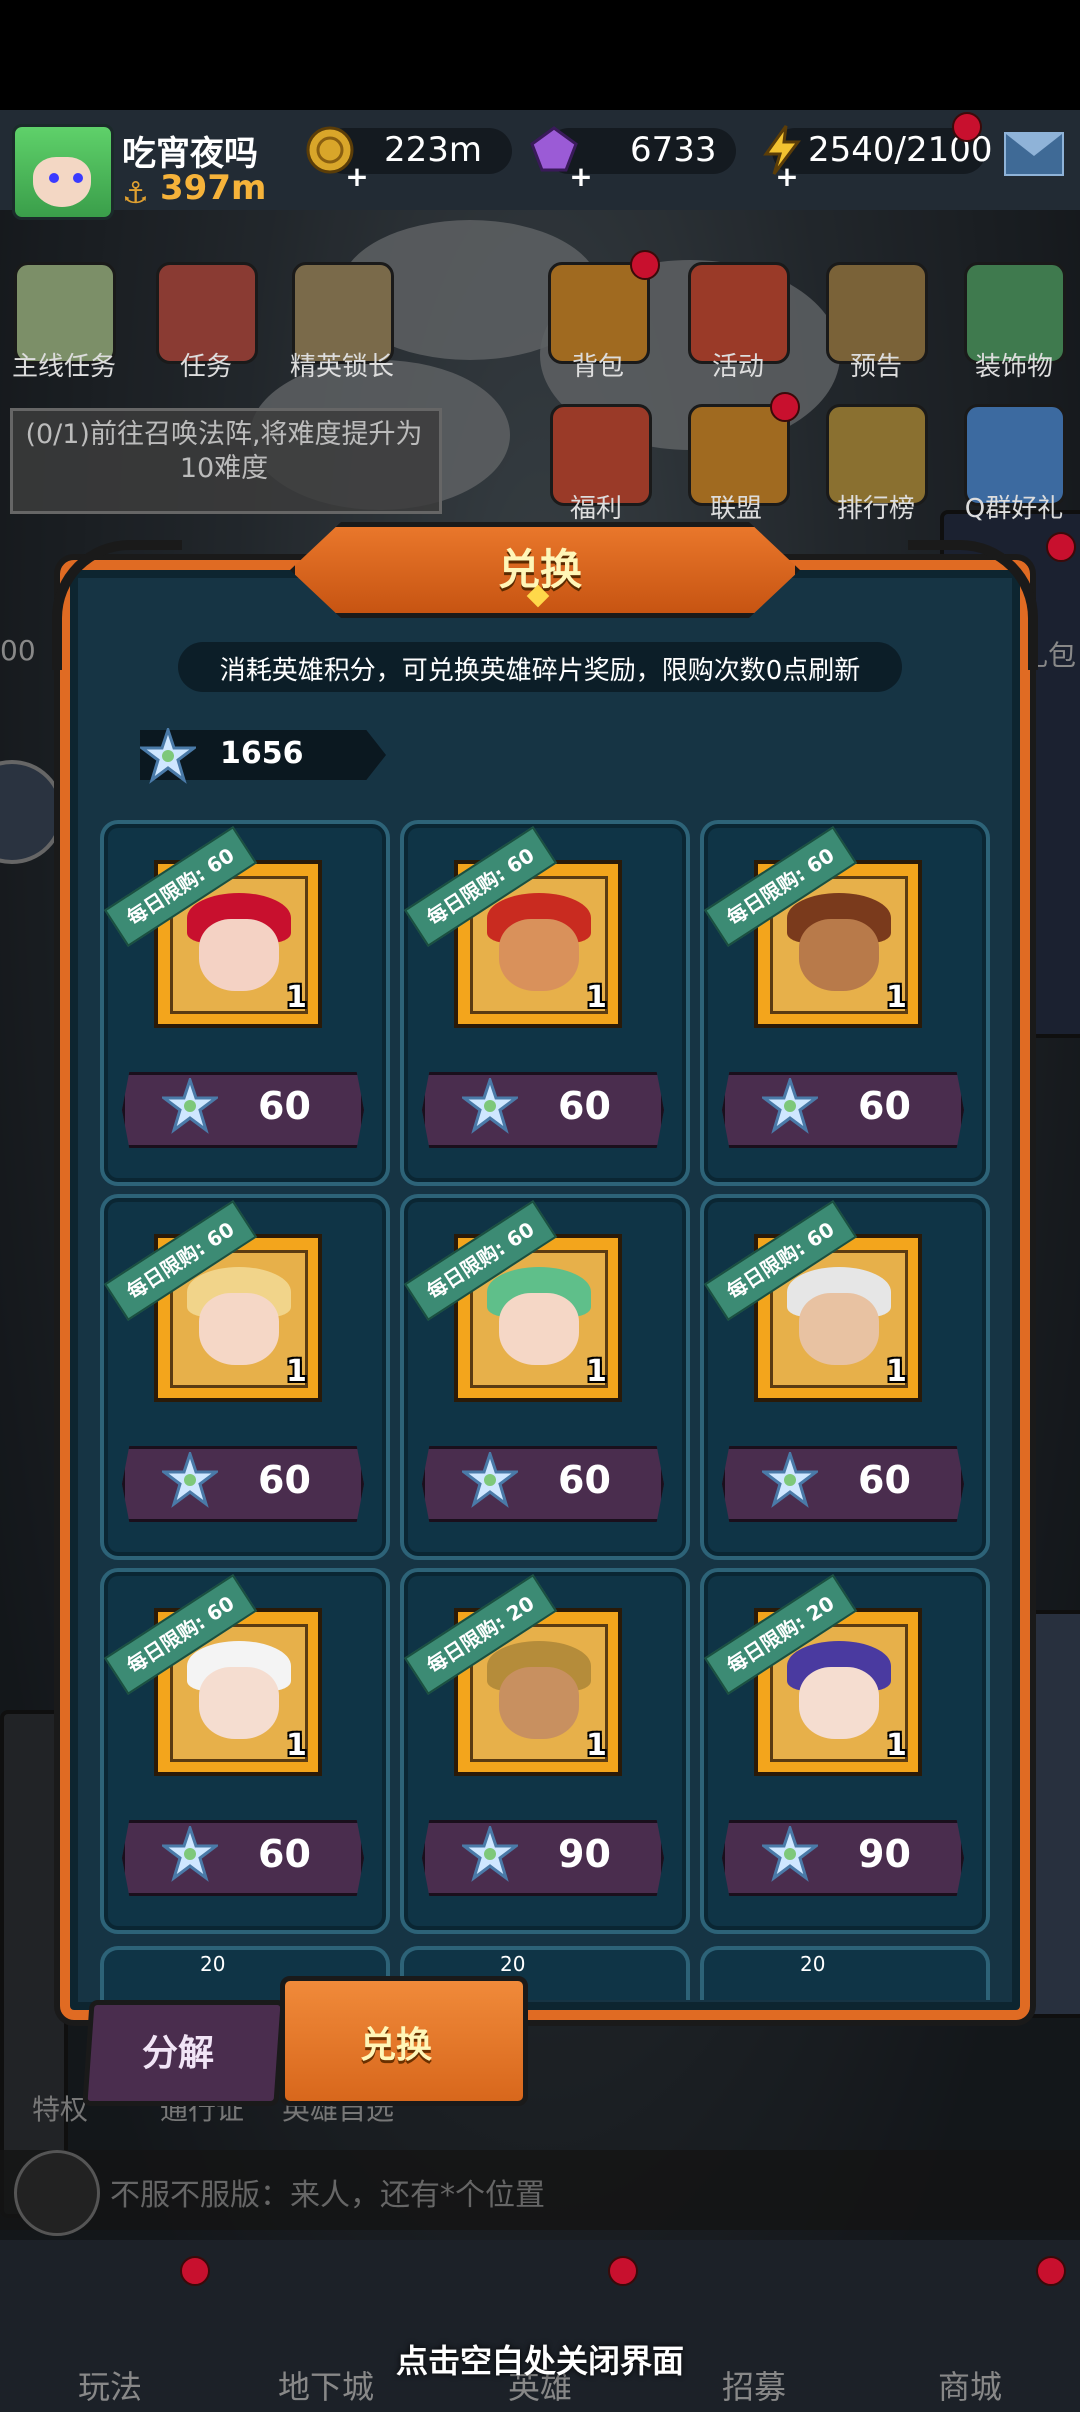 This screenshot has width=1080, height=2412. Describe the element at coordinates (540, 55) in the screenshot. I see `status-bar` at that location.